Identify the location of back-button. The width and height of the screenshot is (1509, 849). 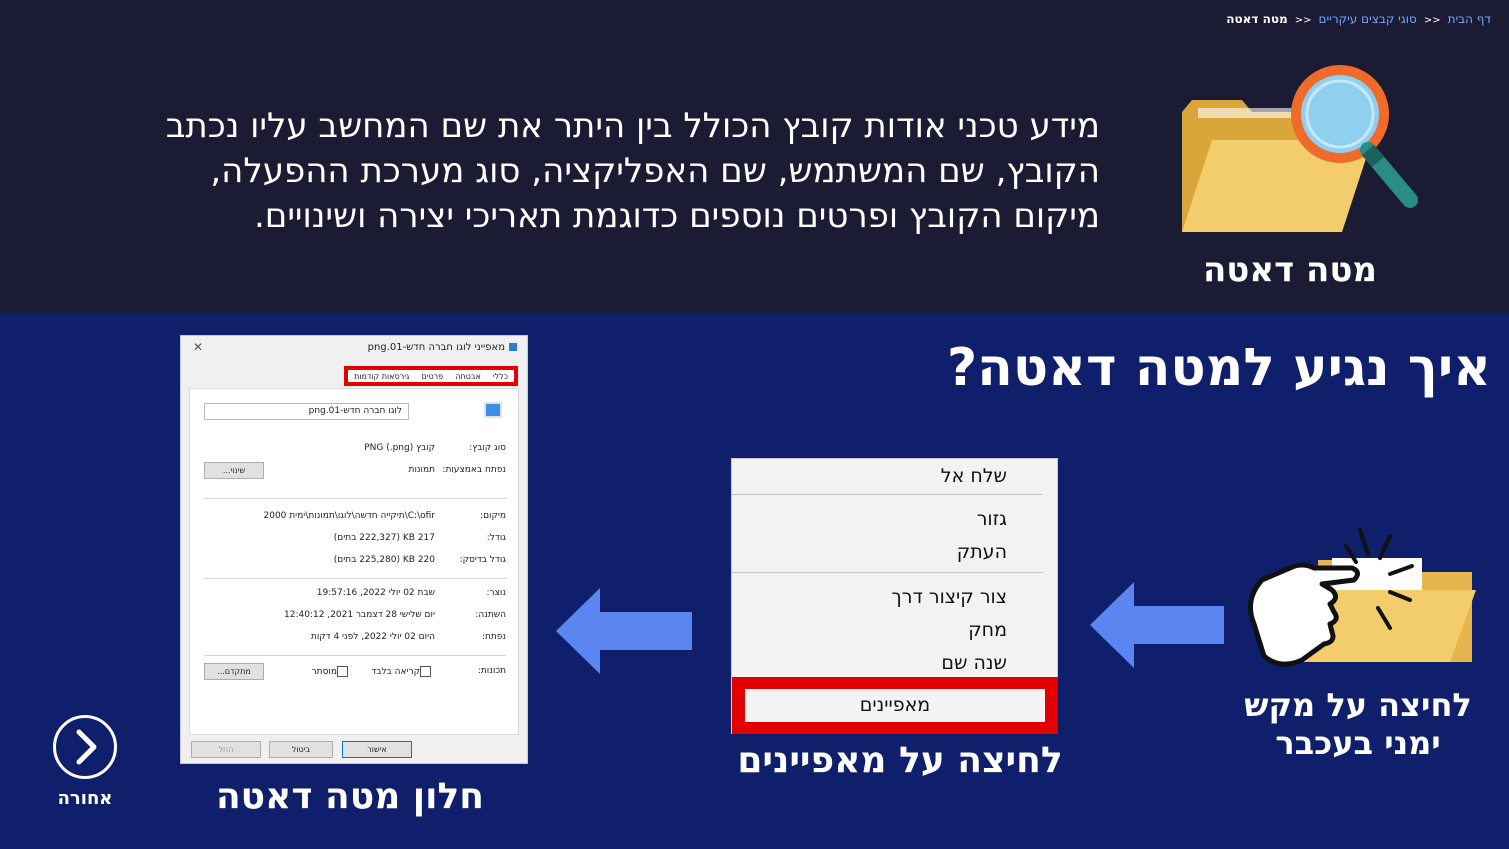
(85, 747).